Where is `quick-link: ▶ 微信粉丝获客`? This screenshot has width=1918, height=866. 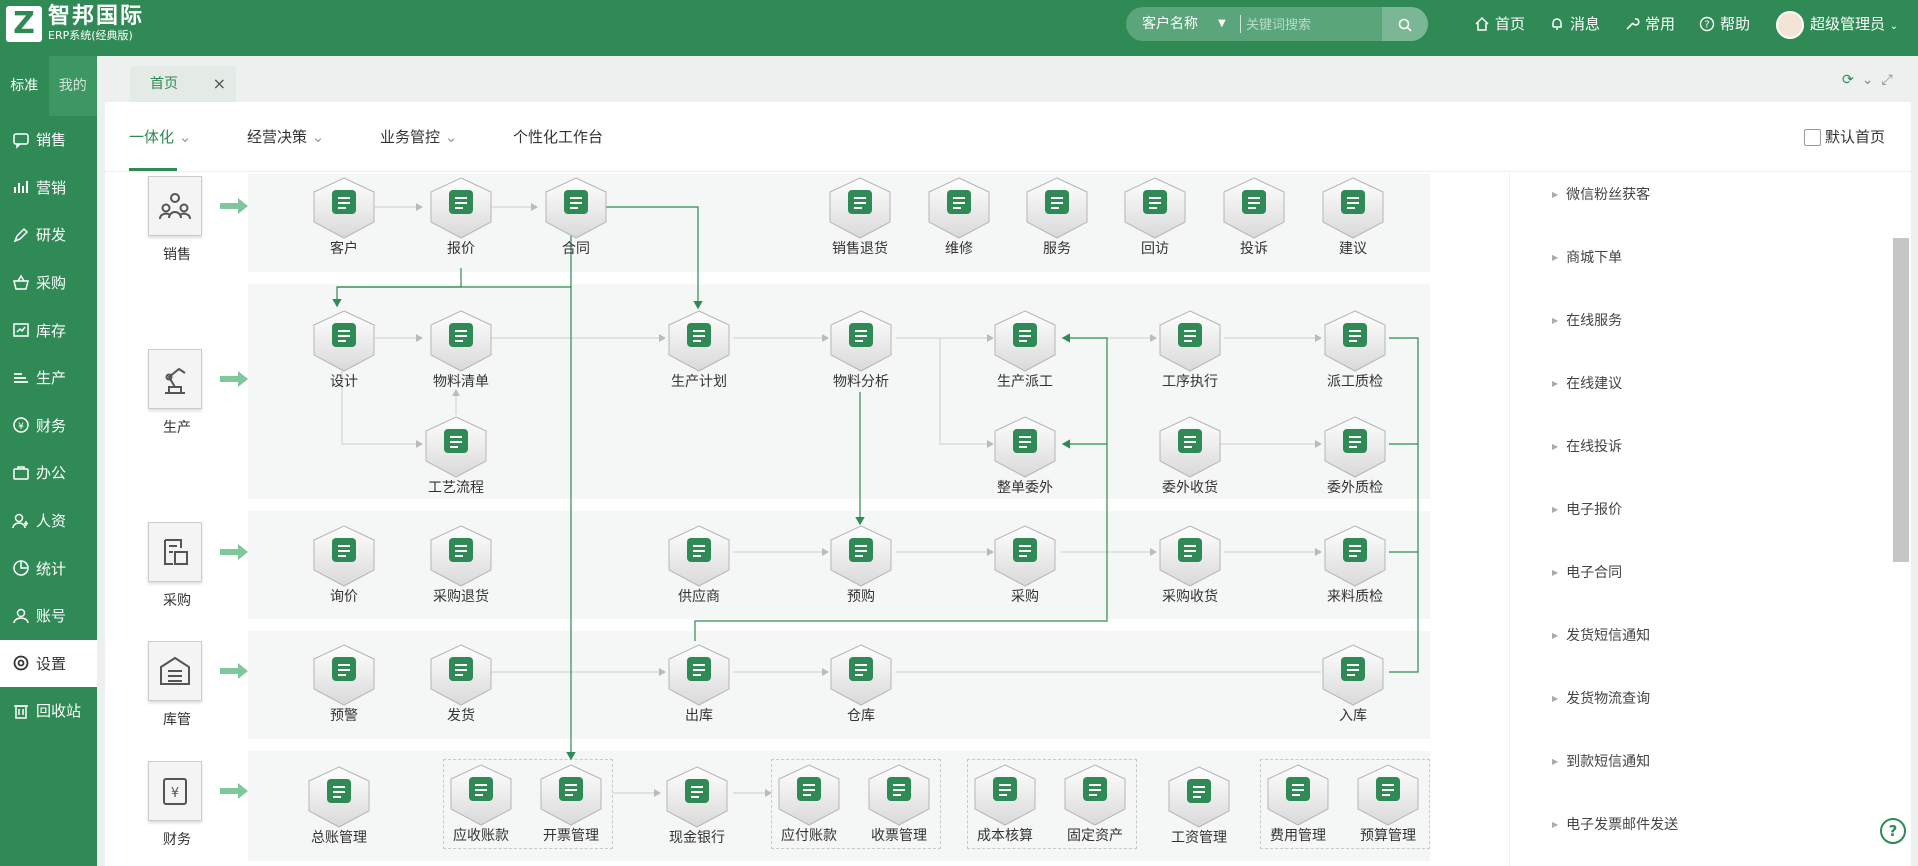 quick-link: ▶ 微信粉丝获客 is located at coordinates (1601, 194).